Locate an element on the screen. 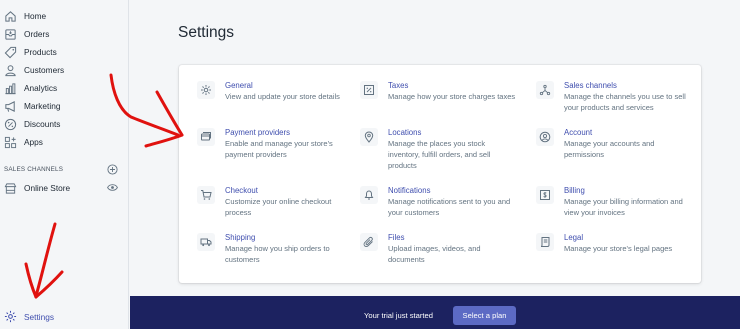  sidebar-item-products: Products is located at coordinates (64, 54).